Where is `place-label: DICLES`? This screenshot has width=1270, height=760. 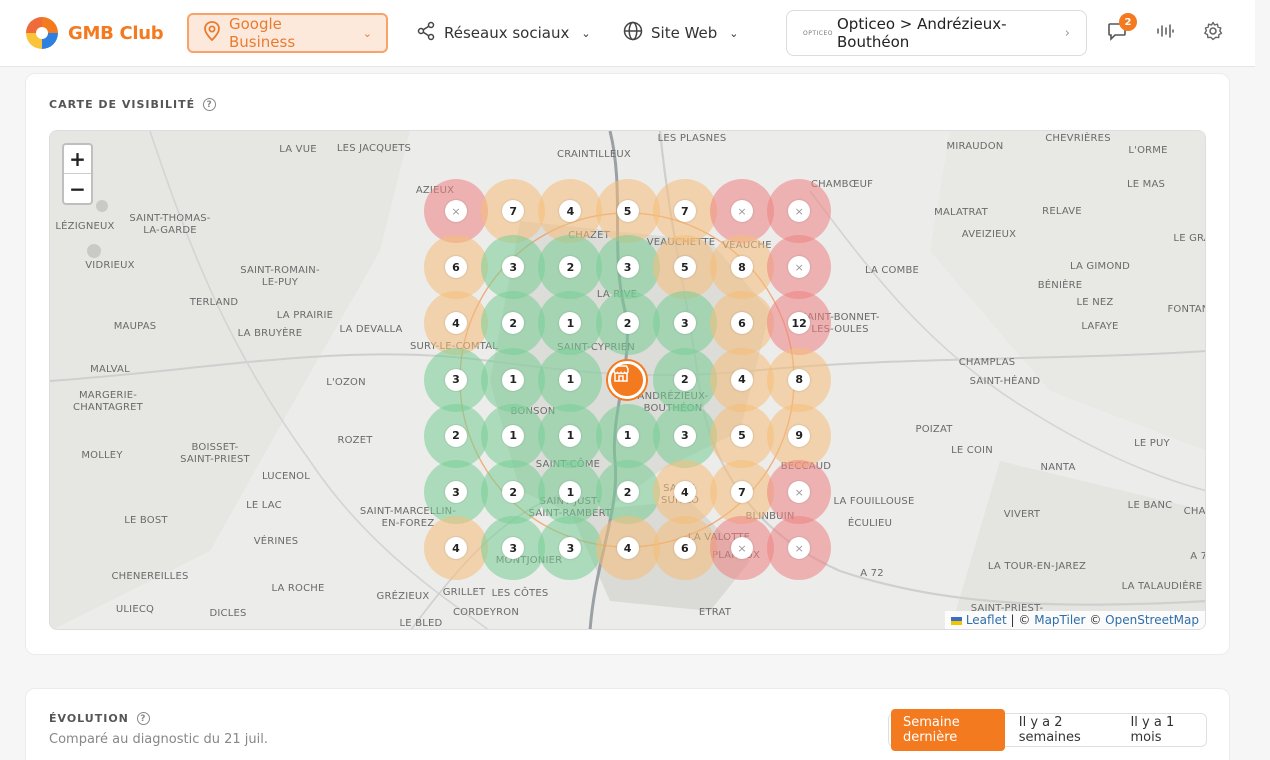
place-label: DICLES is located at coordinates (228, 613).